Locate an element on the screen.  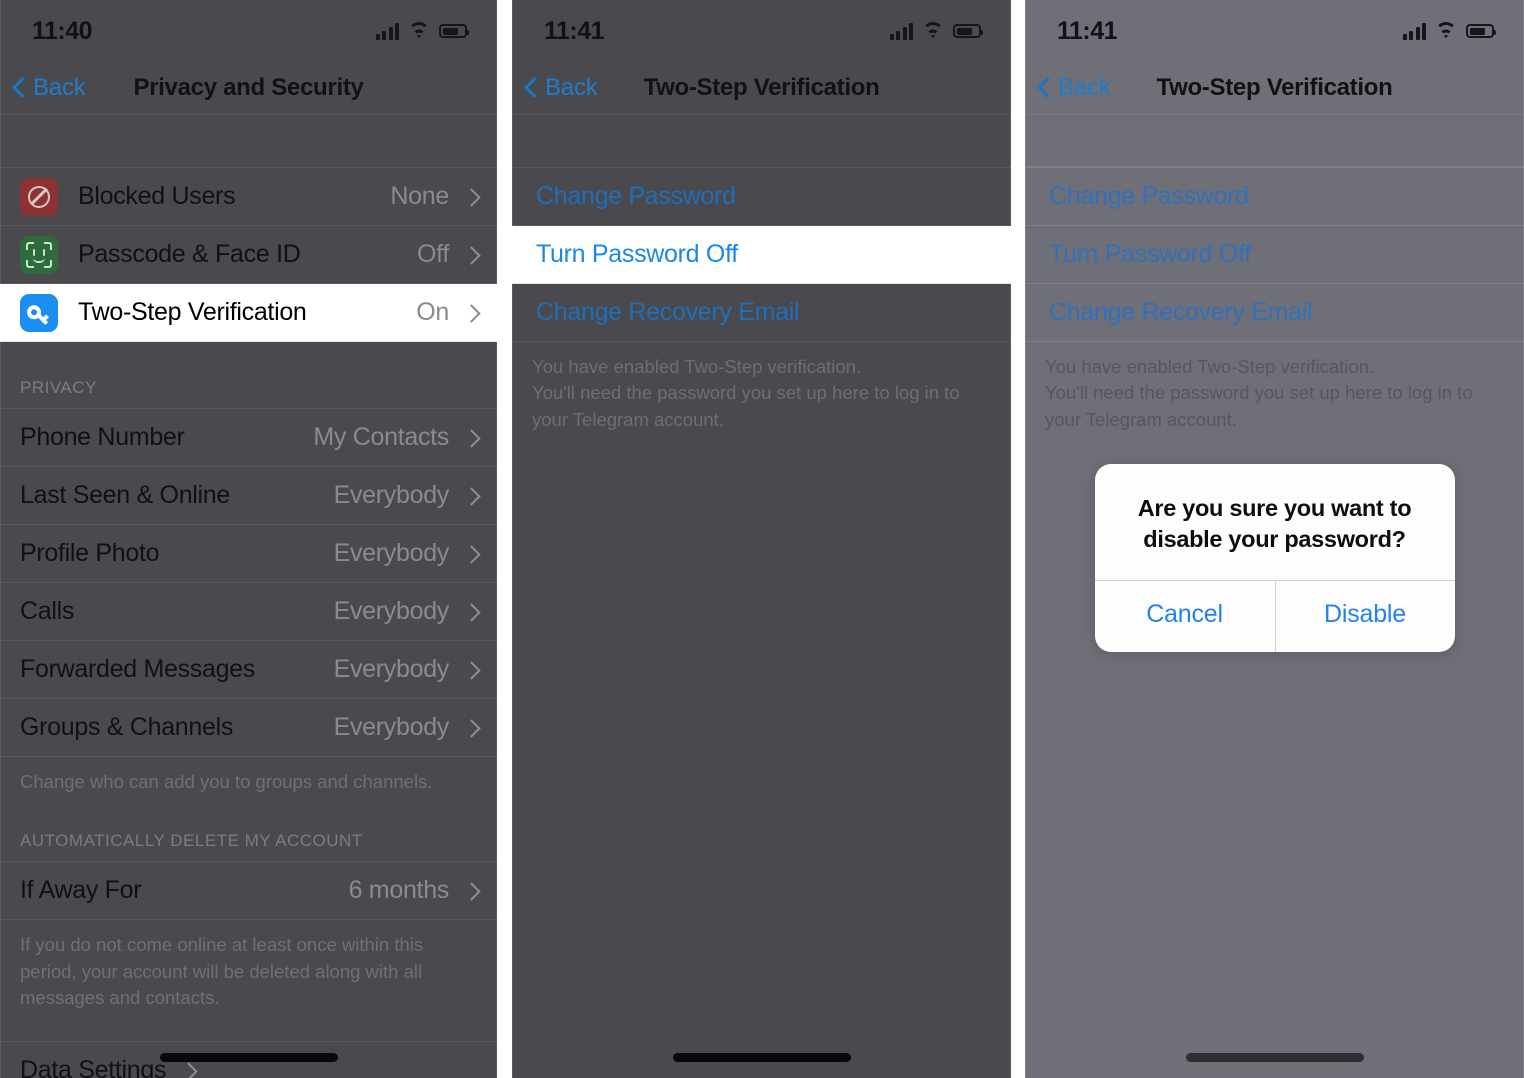
key-icon is located at coordinates (39, 312).